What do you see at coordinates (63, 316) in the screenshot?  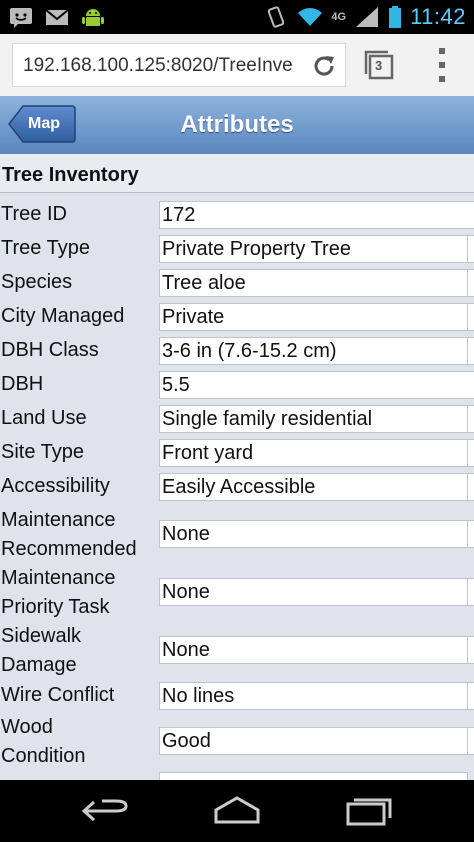 I see `field-label: City Managed` at bounding box center [63, 316].